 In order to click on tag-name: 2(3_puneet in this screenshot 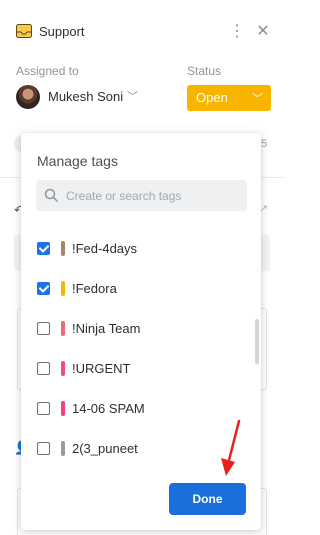, I will do `click(105, 448)`.